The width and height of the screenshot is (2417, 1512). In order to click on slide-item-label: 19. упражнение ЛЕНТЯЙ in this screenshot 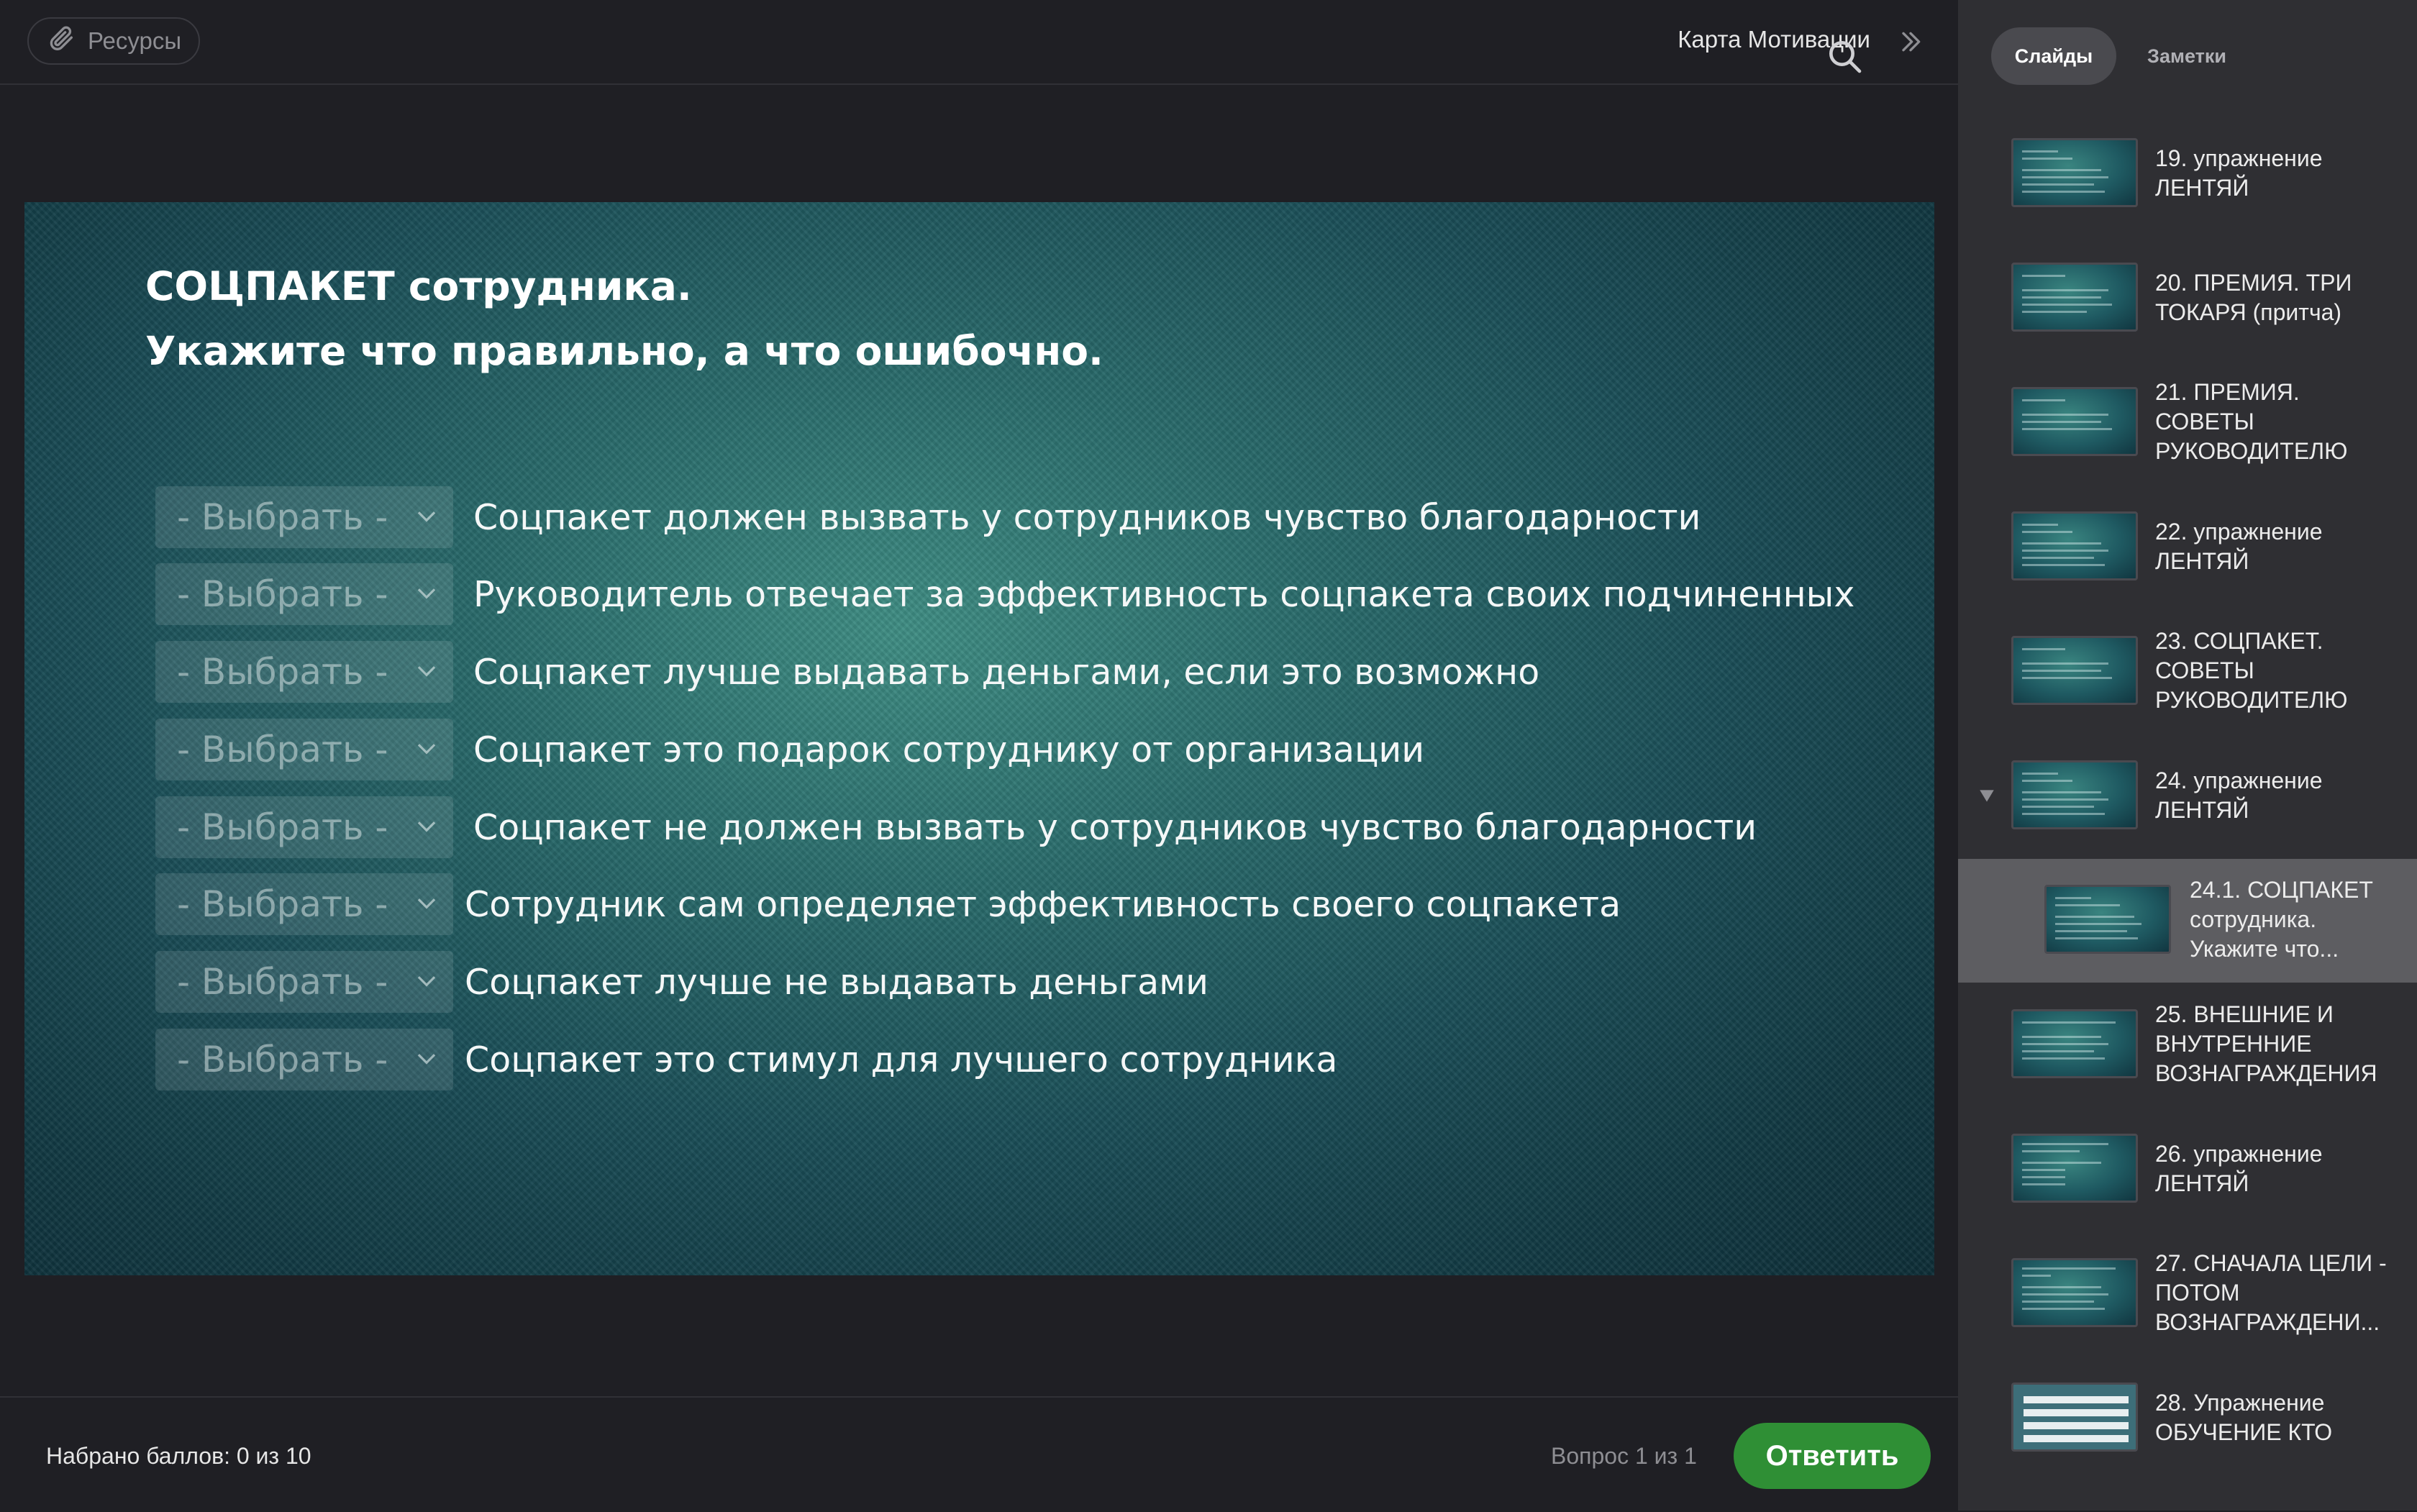, I will do `click(2239, 173)`.